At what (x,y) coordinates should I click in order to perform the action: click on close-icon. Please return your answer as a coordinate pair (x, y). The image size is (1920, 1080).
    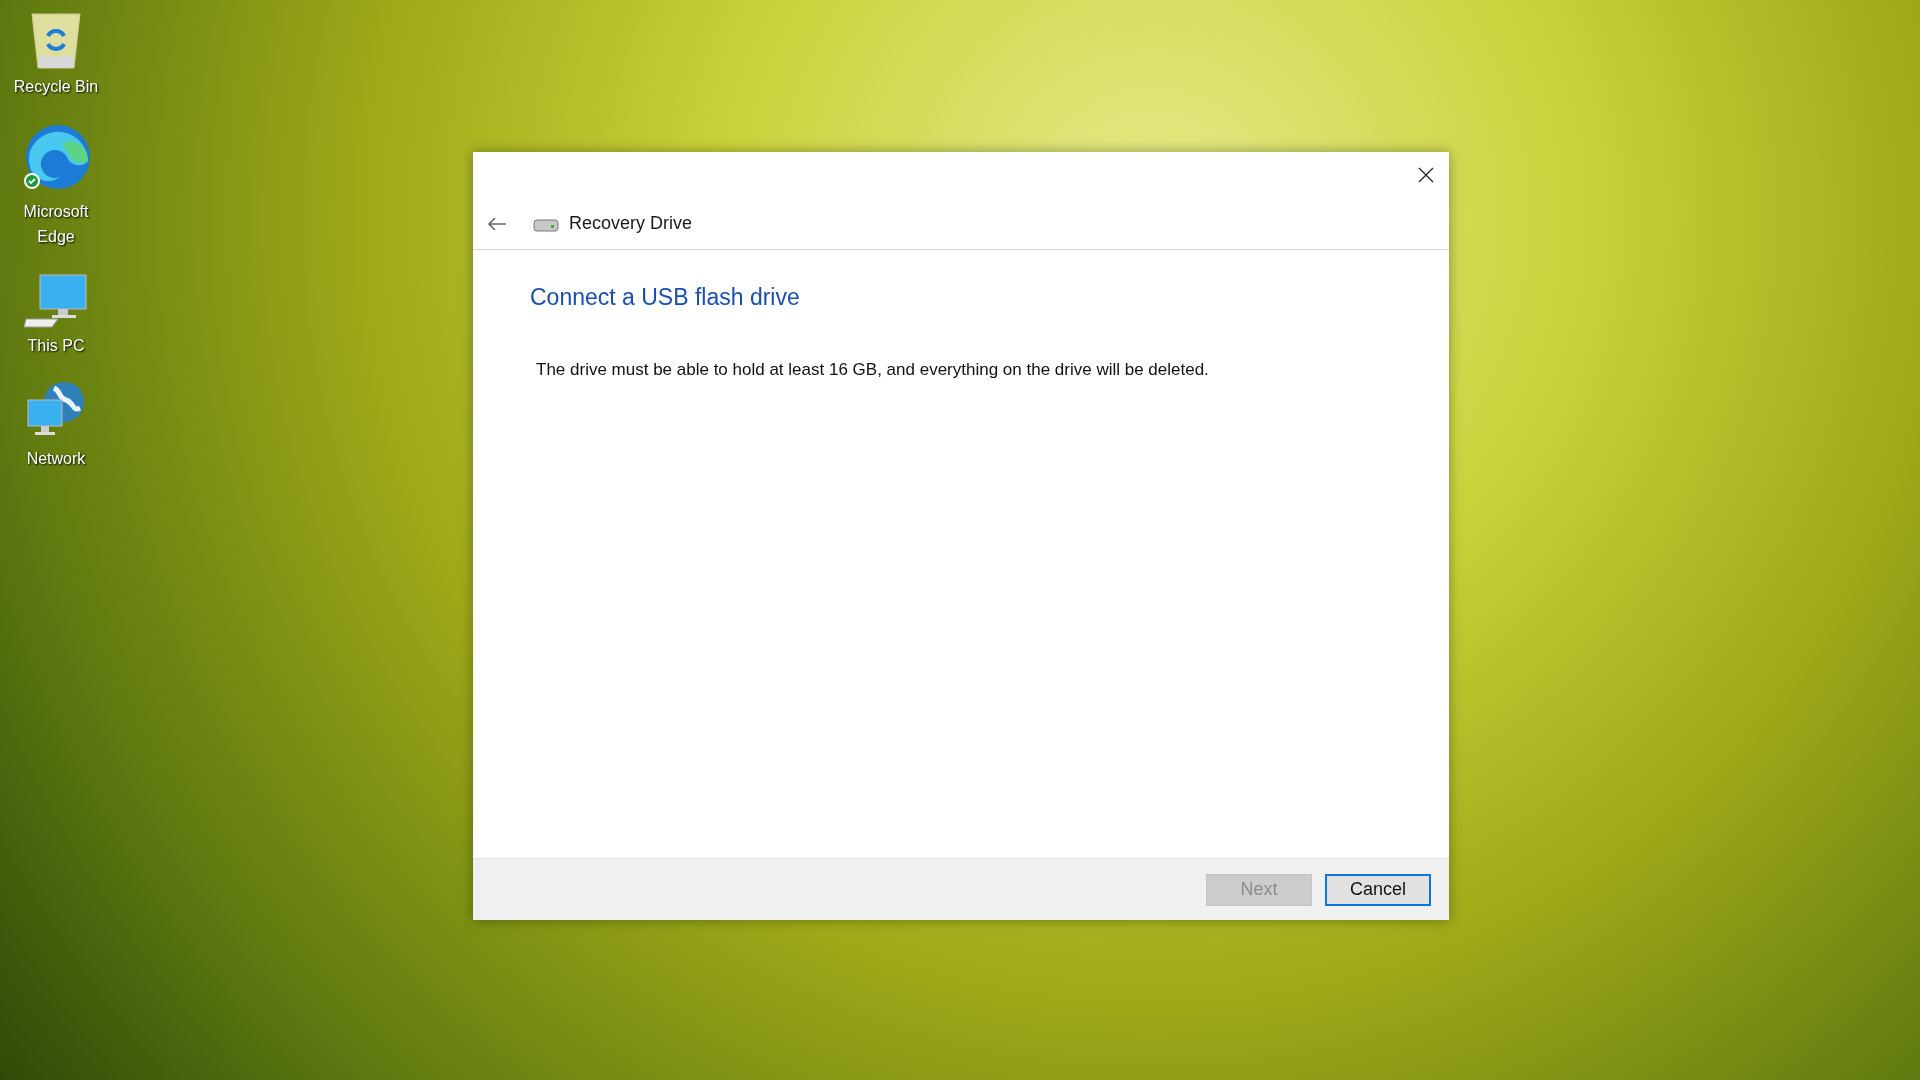
    Looking at the image, I should click on (1426, 175).